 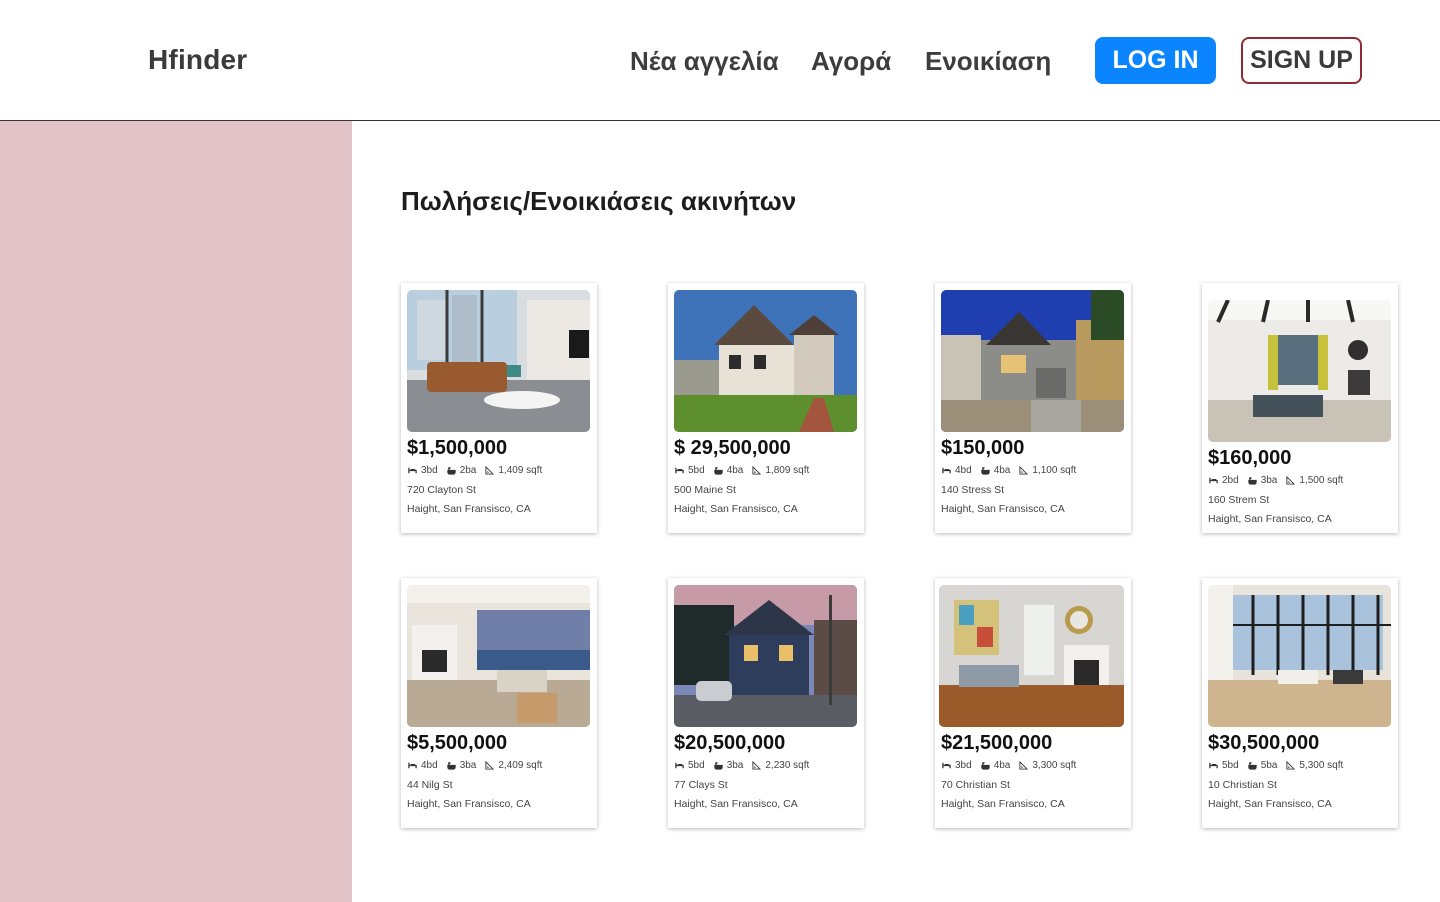 I want to click on listing-street: 44 Nilg St, so click(x=430, y=785).